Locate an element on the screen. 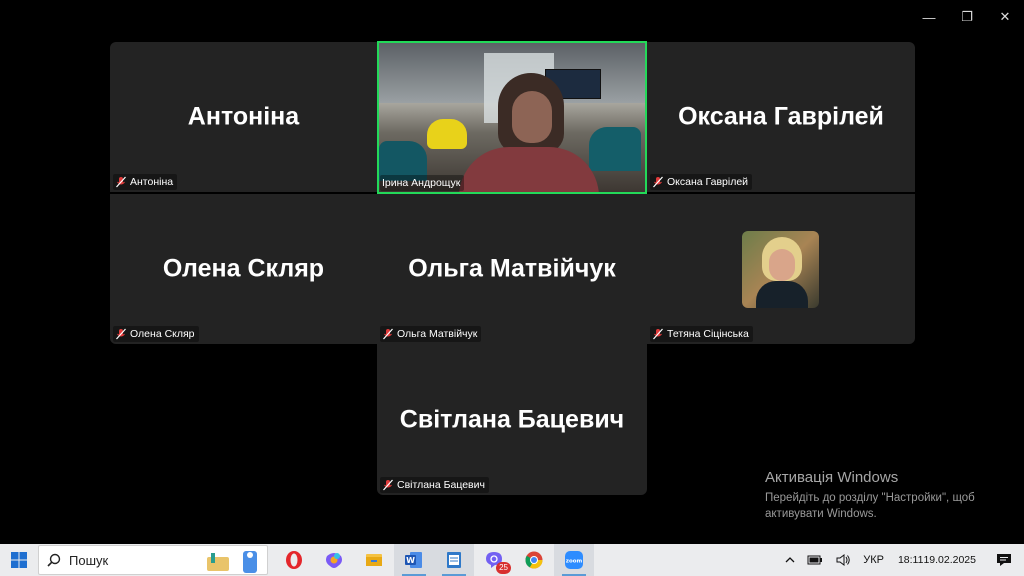  opera-icon is located at coordinates (294, 560).